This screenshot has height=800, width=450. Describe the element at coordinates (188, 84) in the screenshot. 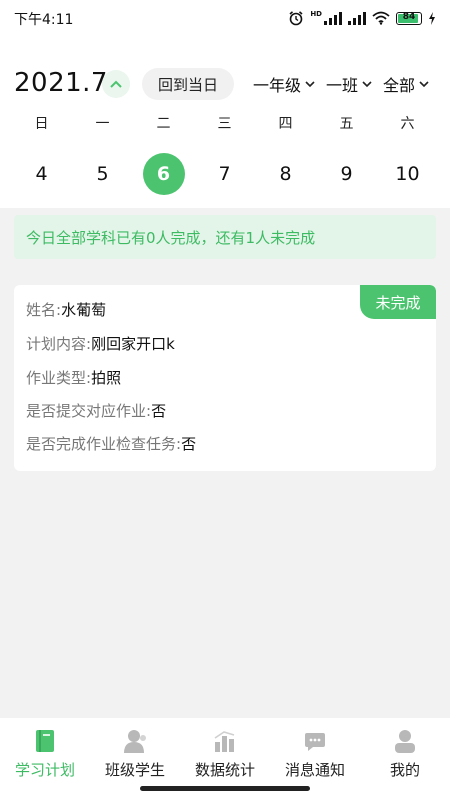

I see `back-to-today-button: 回到当日` at that location.